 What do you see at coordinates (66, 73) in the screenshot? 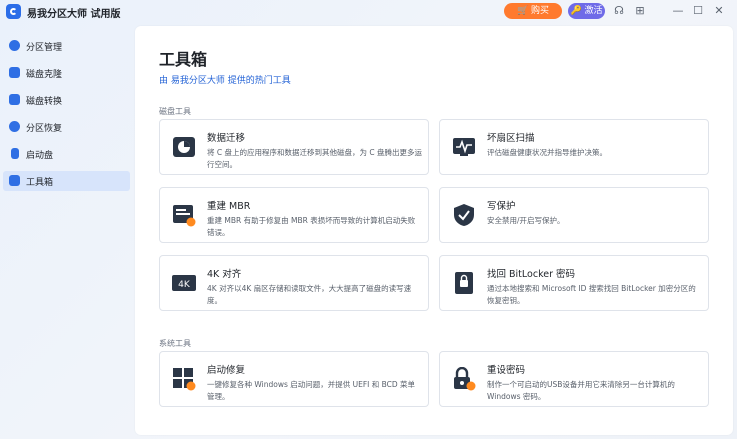
I see `sidebar-item-disk-clone: 磁盘克隆` at bounding box center [66, 73].